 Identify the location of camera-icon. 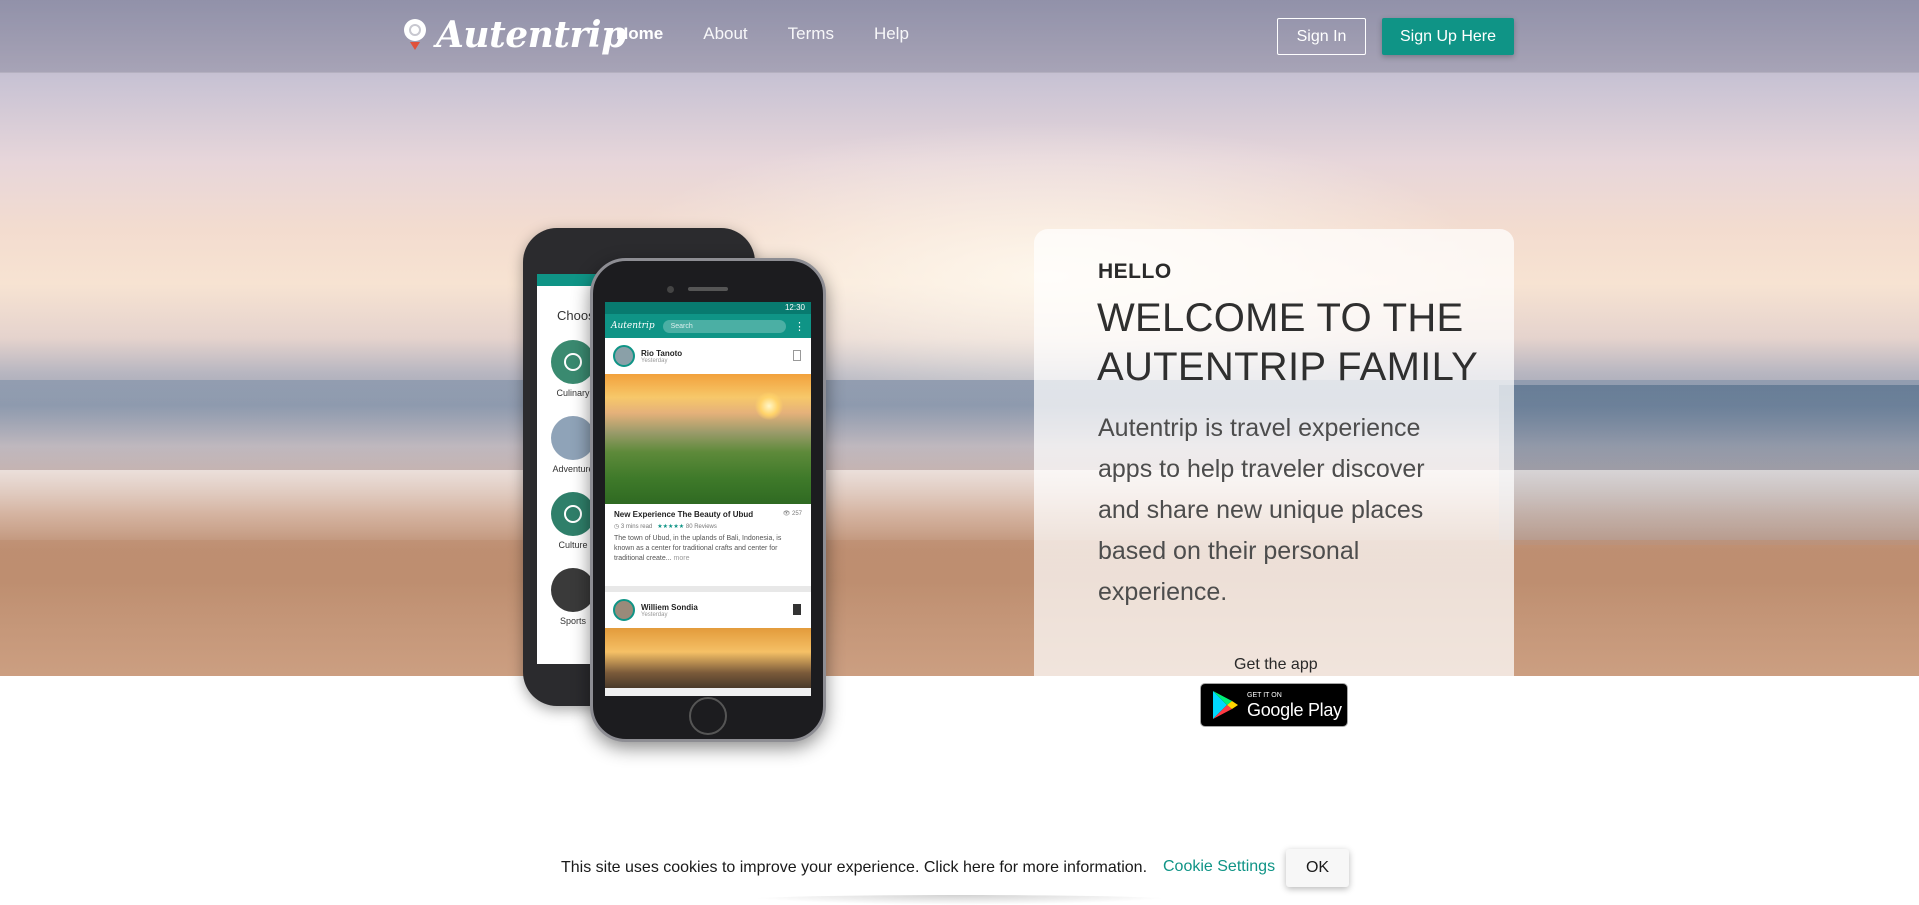
(670, 289).